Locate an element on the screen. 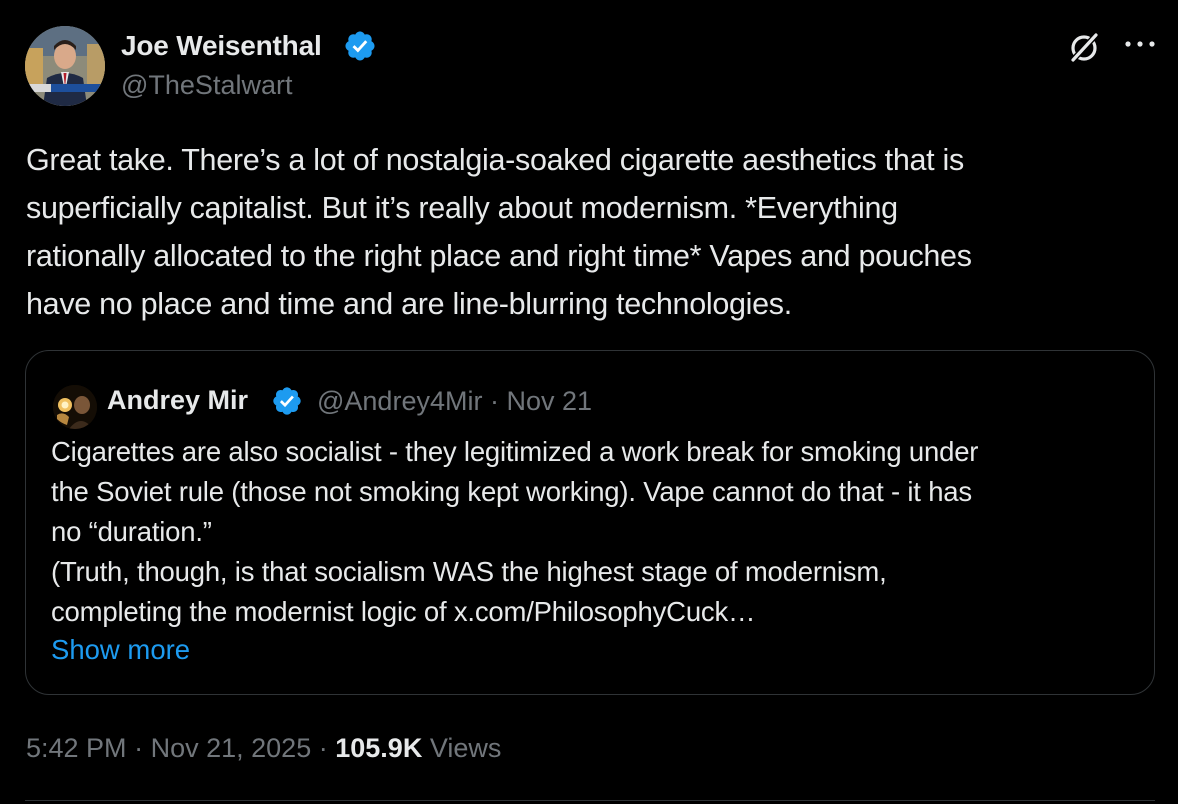  author-avatar is located at coordinates (65, 66).